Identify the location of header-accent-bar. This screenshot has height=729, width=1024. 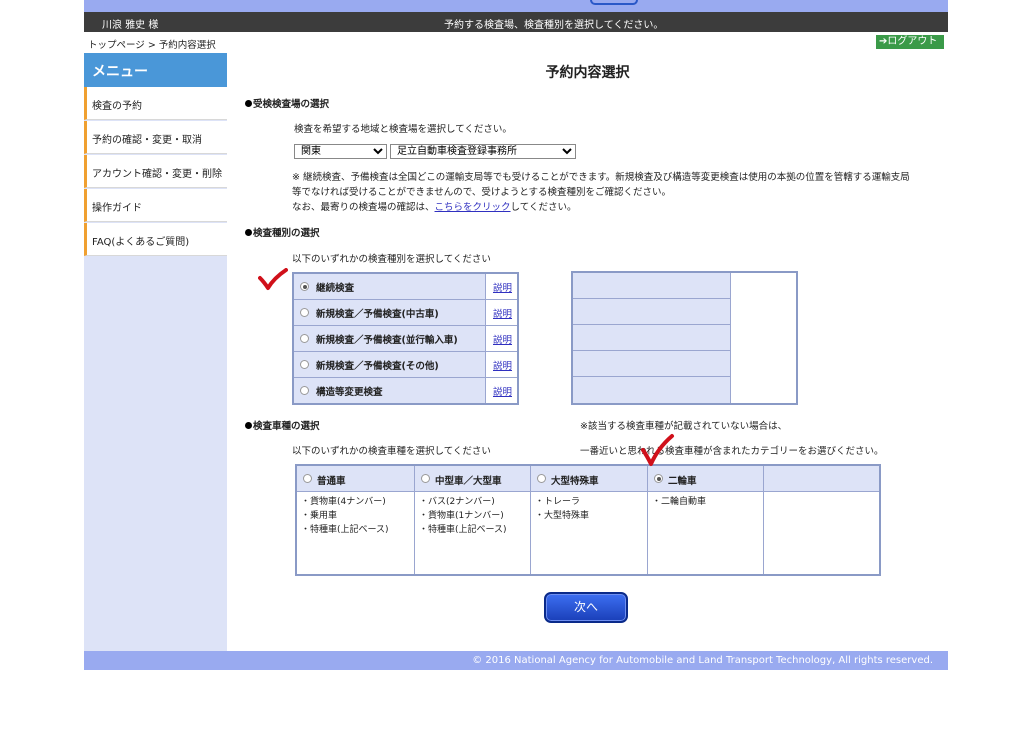
(516, 6).